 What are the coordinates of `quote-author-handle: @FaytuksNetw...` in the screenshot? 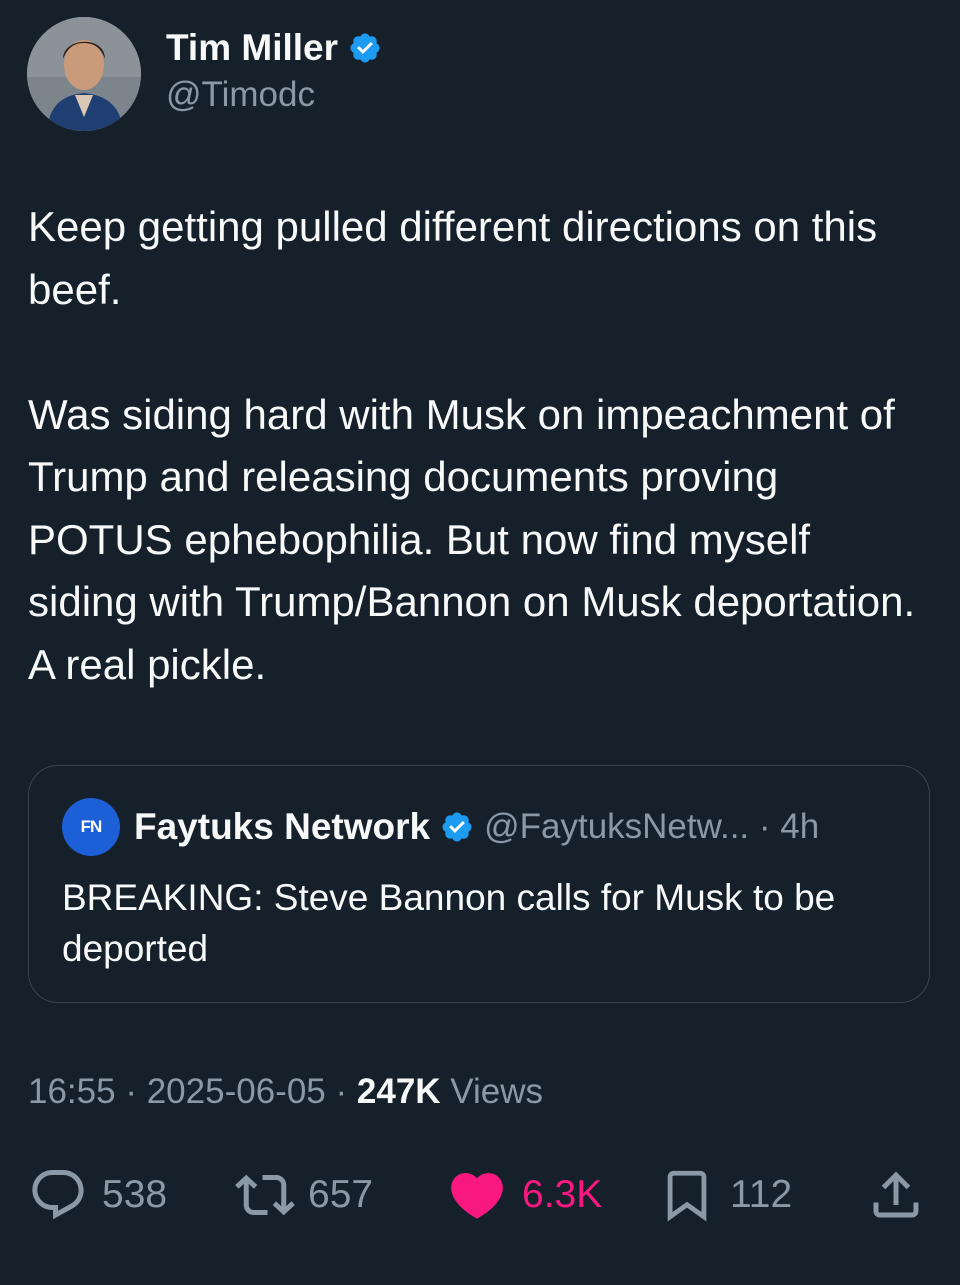 It's located at (617, 826).